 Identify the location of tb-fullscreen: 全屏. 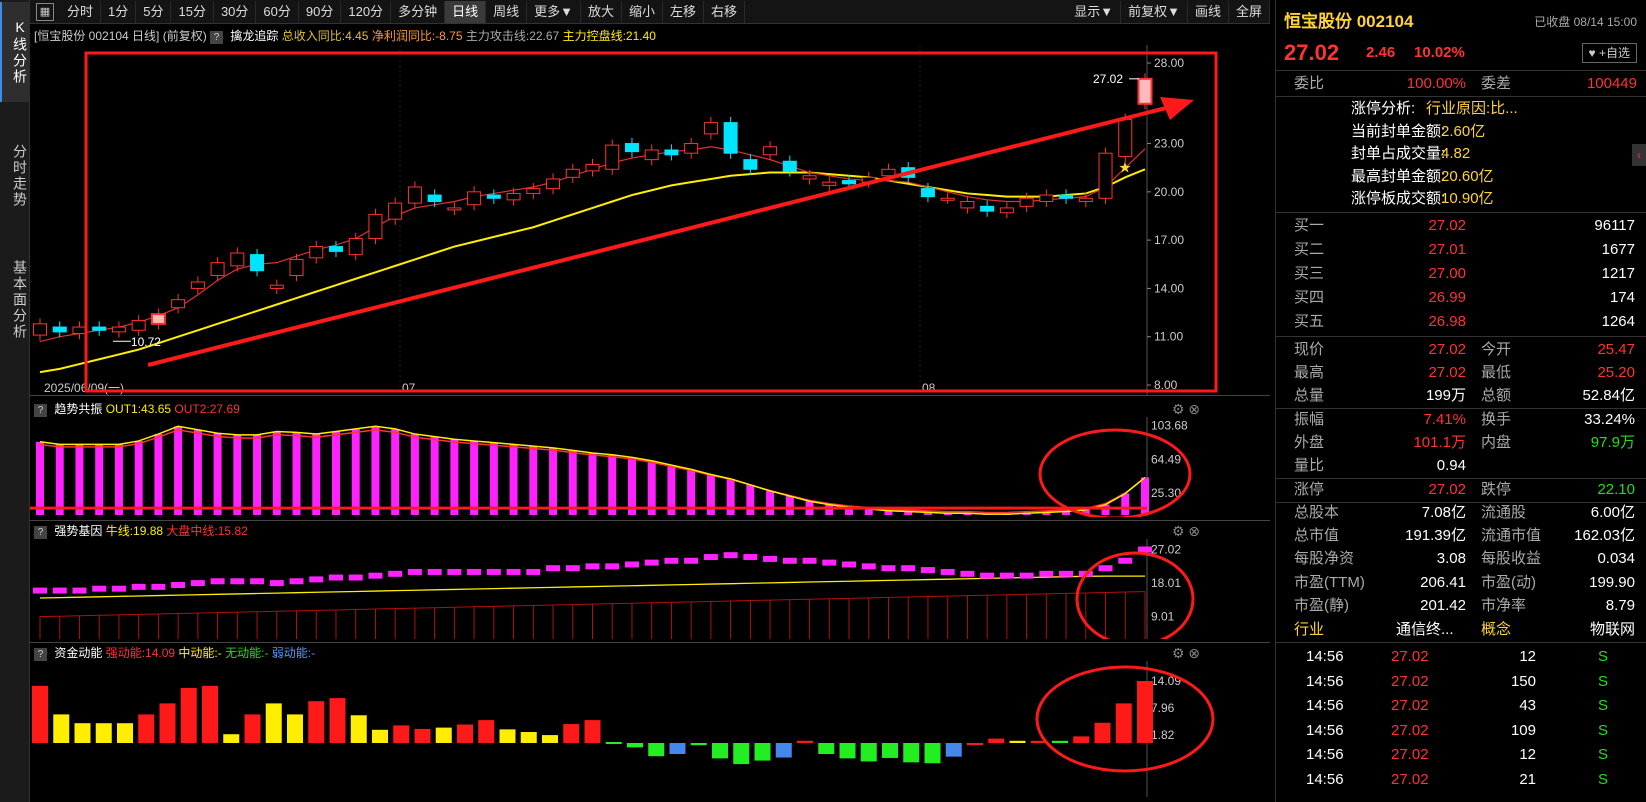
(1249, 11).